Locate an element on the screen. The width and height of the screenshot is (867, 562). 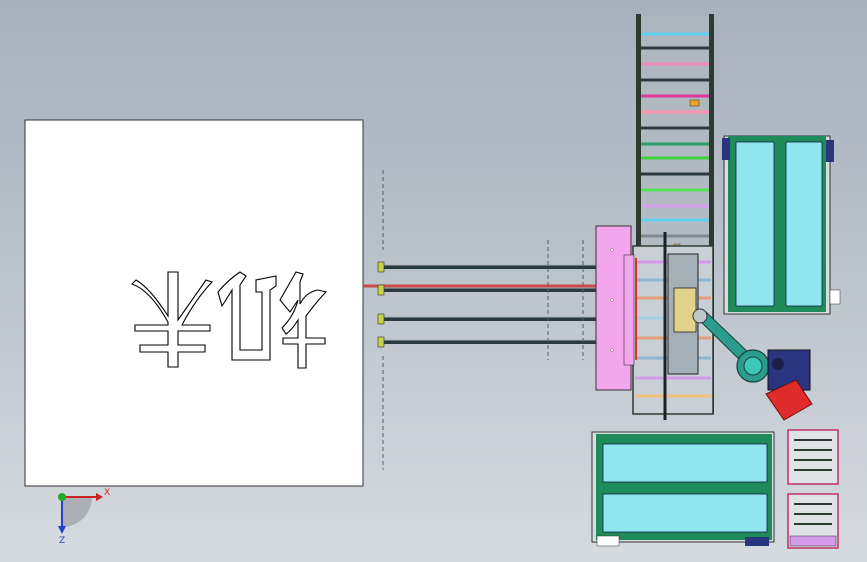
robot-wrist is located at coordinates (700, 316).